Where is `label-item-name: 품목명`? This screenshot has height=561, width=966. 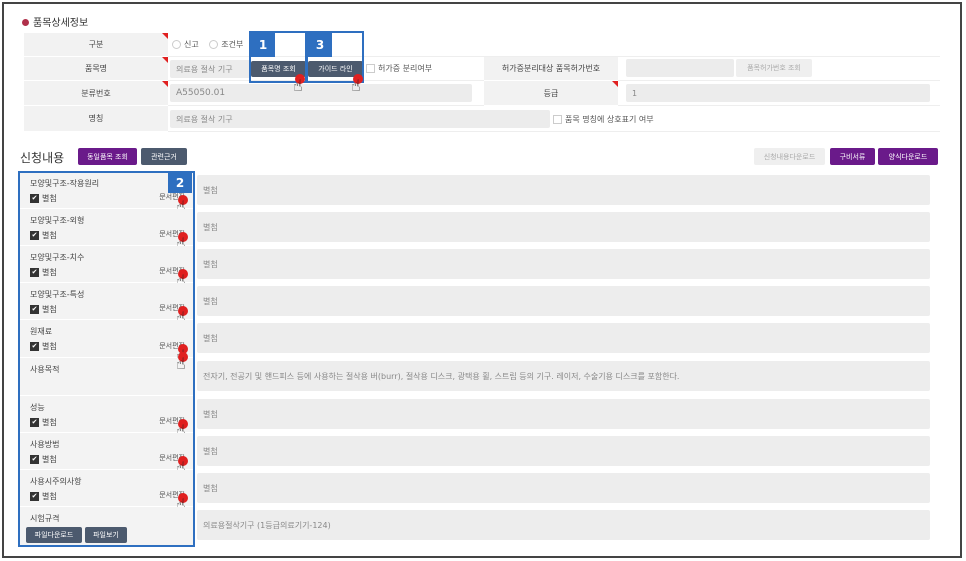
label-item-name: 품목명 is located at coordinates (96, 69).